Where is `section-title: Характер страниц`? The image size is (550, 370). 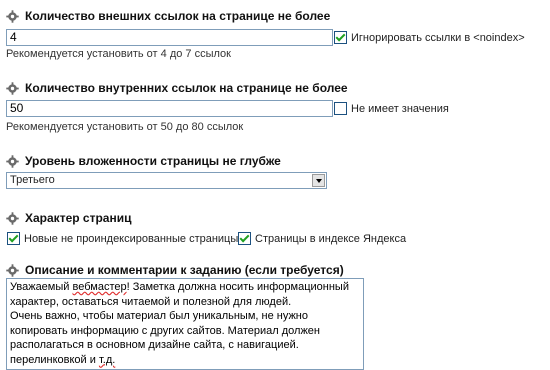 section-title: Характер страниц is located at coordinates (78, 218).